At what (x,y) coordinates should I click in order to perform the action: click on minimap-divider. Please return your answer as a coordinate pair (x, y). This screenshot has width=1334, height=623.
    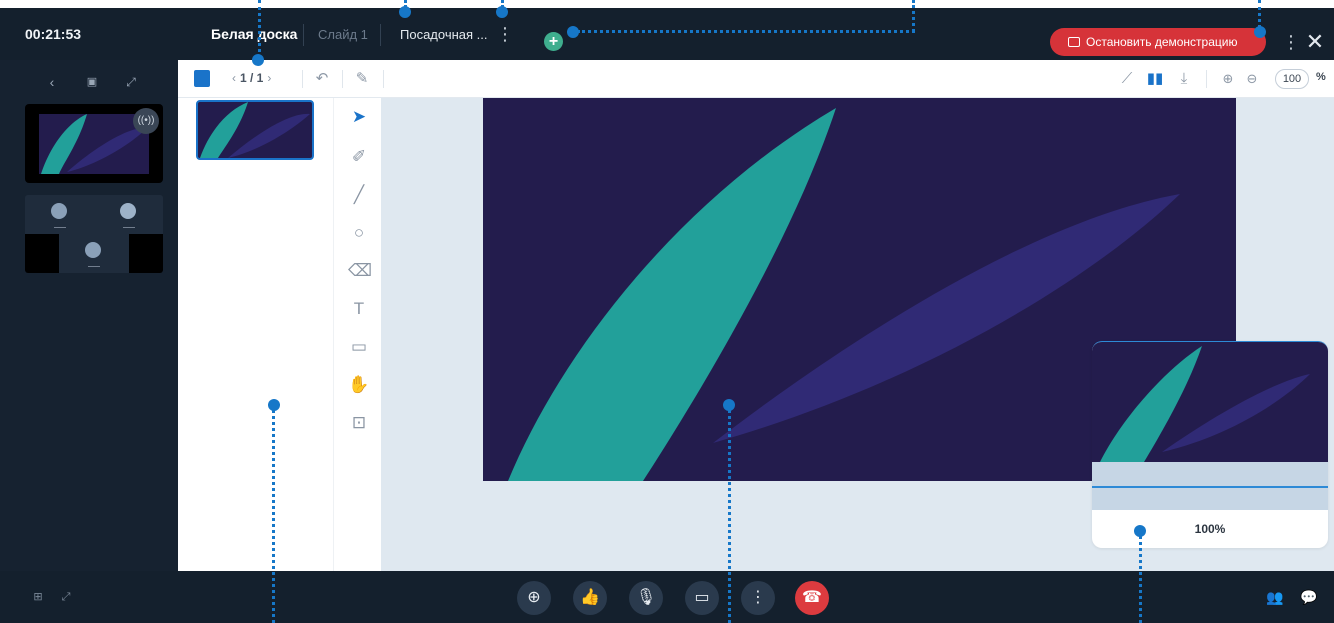
    Looking at the image, I should click on (1210, 487).